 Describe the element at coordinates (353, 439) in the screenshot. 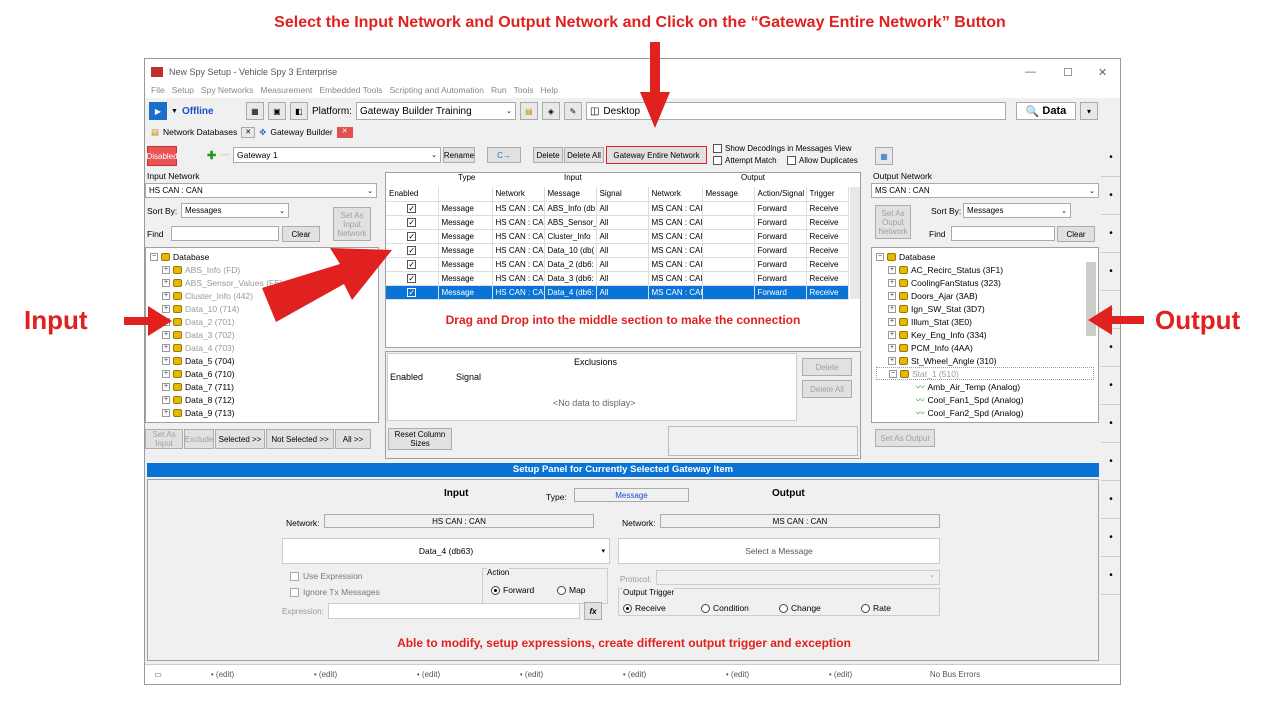

I see `all-button: All >>` at that location.